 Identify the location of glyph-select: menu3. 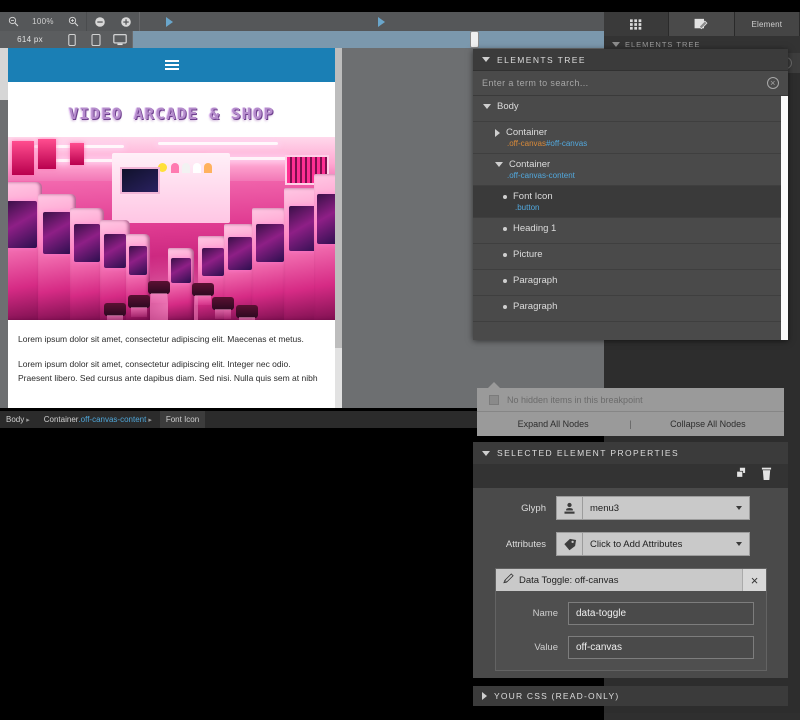
(666, 508).